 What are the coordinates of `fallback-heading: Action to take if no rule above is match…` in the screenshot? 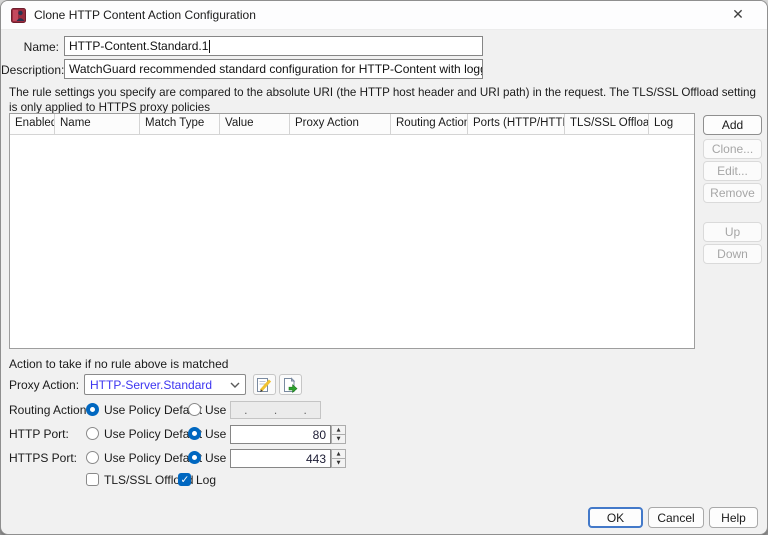 It's located at (119, 364).